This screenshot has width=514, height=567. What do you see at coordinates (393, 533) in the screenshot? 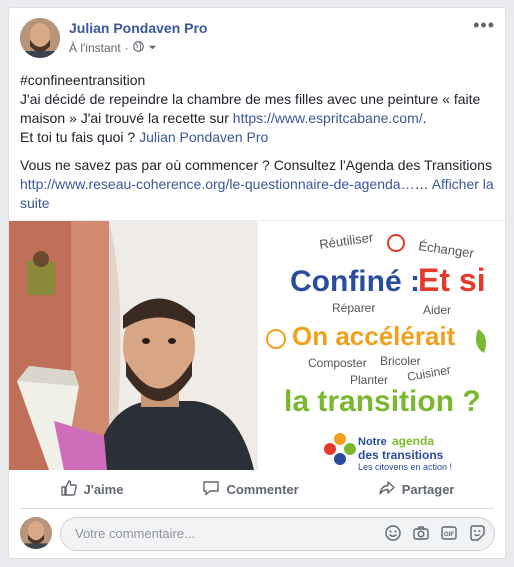
I see `emoji-icon` at bounding box center [393, 533].